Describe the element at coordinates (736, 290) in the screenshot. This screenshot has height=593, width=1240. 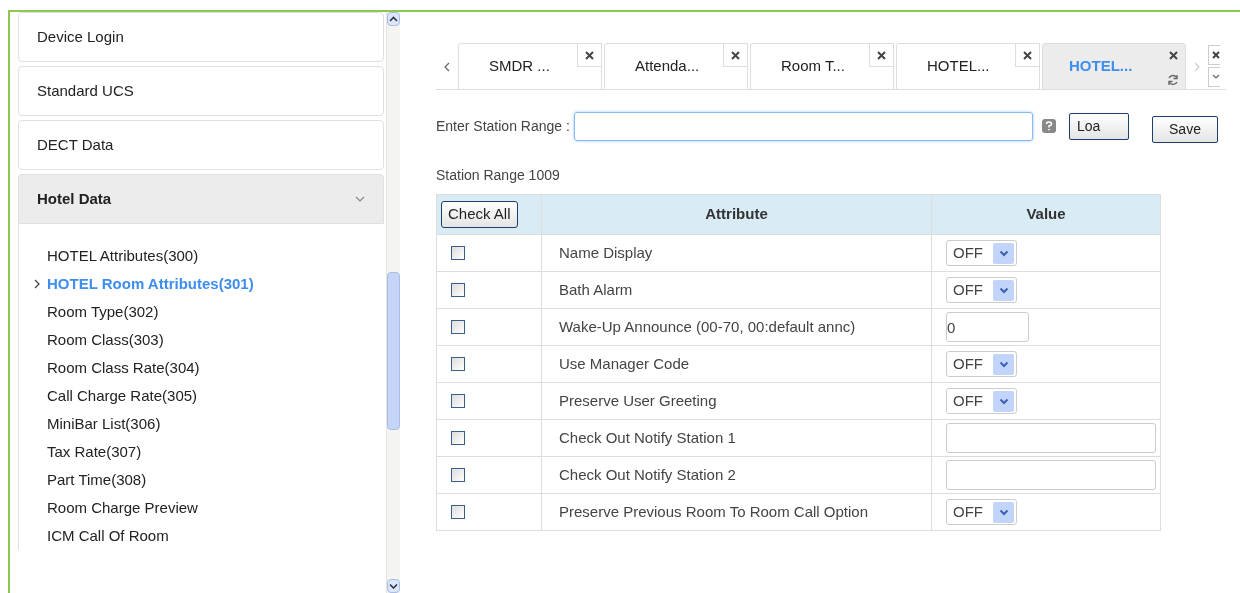
I see `table-cell: Bath Alarm` at that location.